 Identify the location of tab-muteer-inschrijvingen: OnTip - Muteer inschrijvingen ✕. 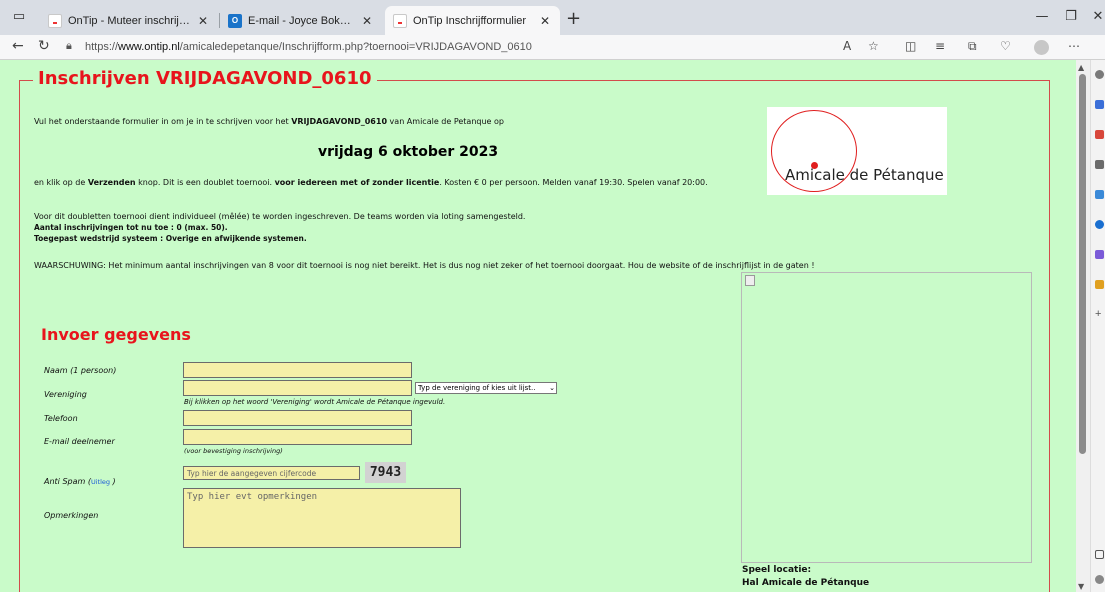
(129, 20).